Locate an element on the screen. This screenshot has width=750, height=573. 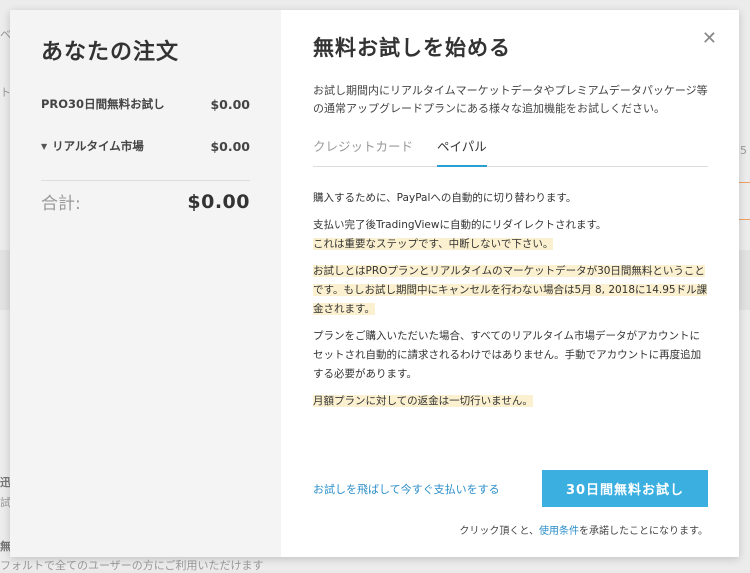
order-item-label: PRO30日間無料お試し is located at coordinates (103, 104).